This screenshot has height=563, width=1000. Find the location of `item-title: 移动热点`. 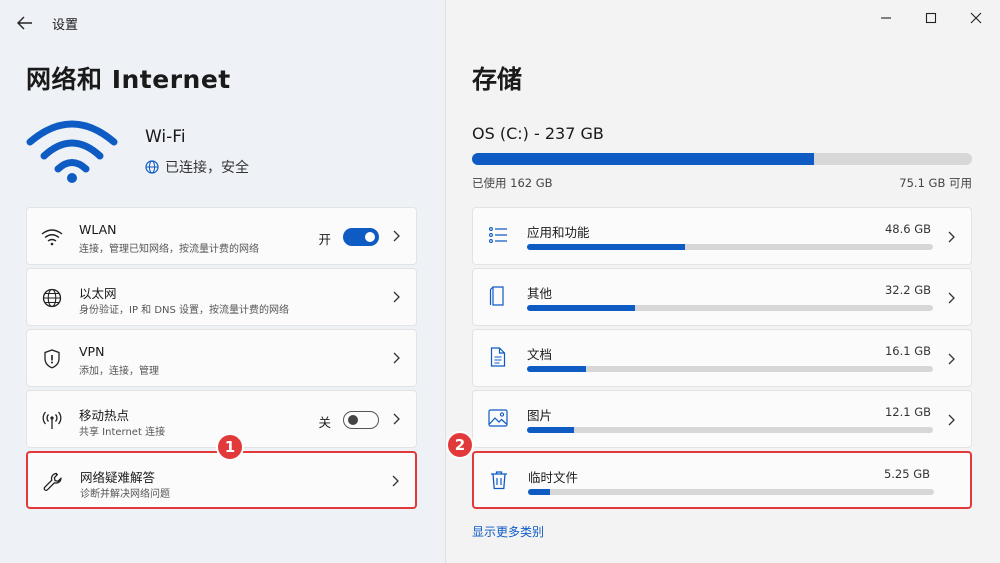

item-title: 移动热点 is located at coordinates (104, 415).